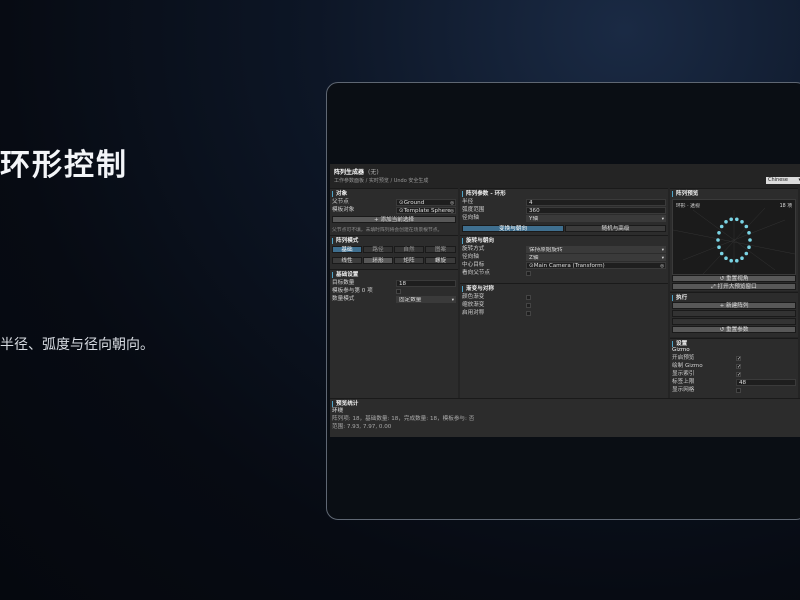 The image size is (800, 600). What do you see at coordinates (426, 202) in the screenshot?
I see `parent-field: ⊙Ground ◎` at bounding box center [426, 202].